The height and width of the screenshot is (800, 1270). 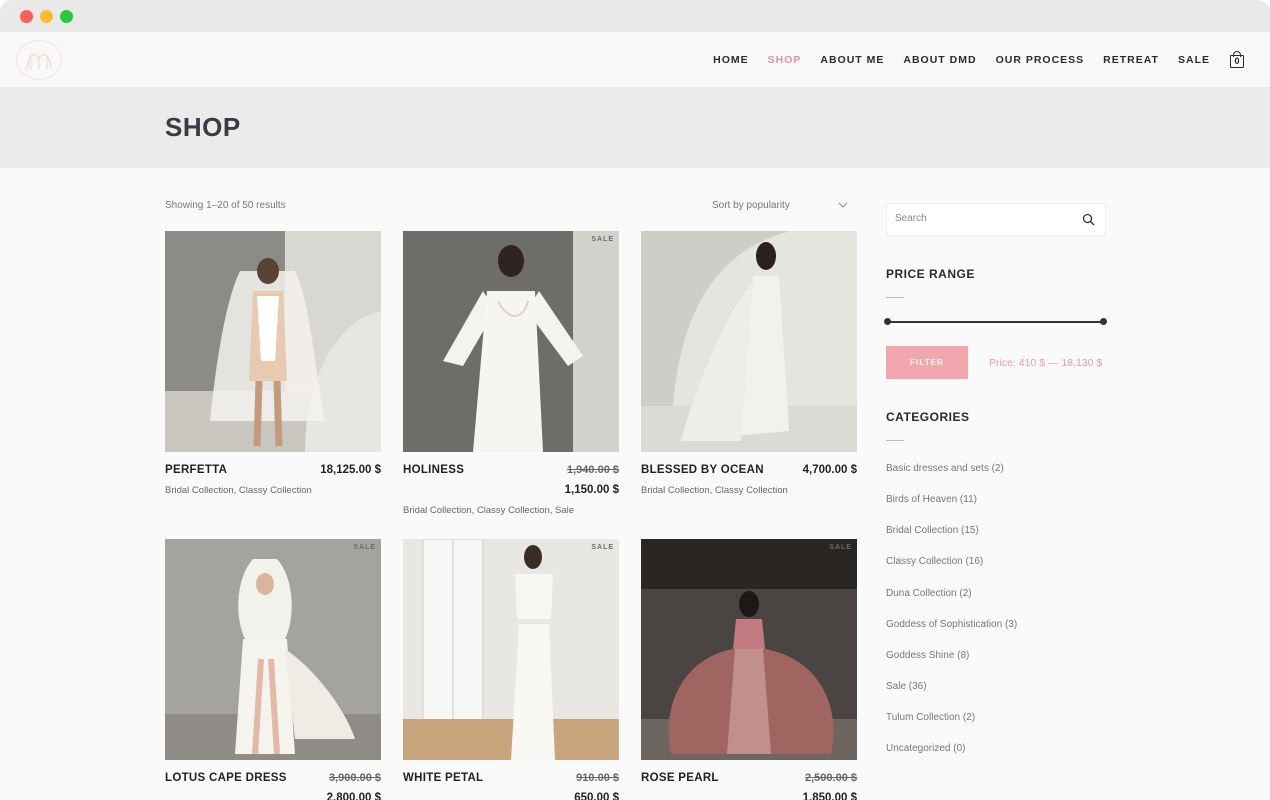 I want to click on cart-icon: 0, so click(x=1237, y=59).